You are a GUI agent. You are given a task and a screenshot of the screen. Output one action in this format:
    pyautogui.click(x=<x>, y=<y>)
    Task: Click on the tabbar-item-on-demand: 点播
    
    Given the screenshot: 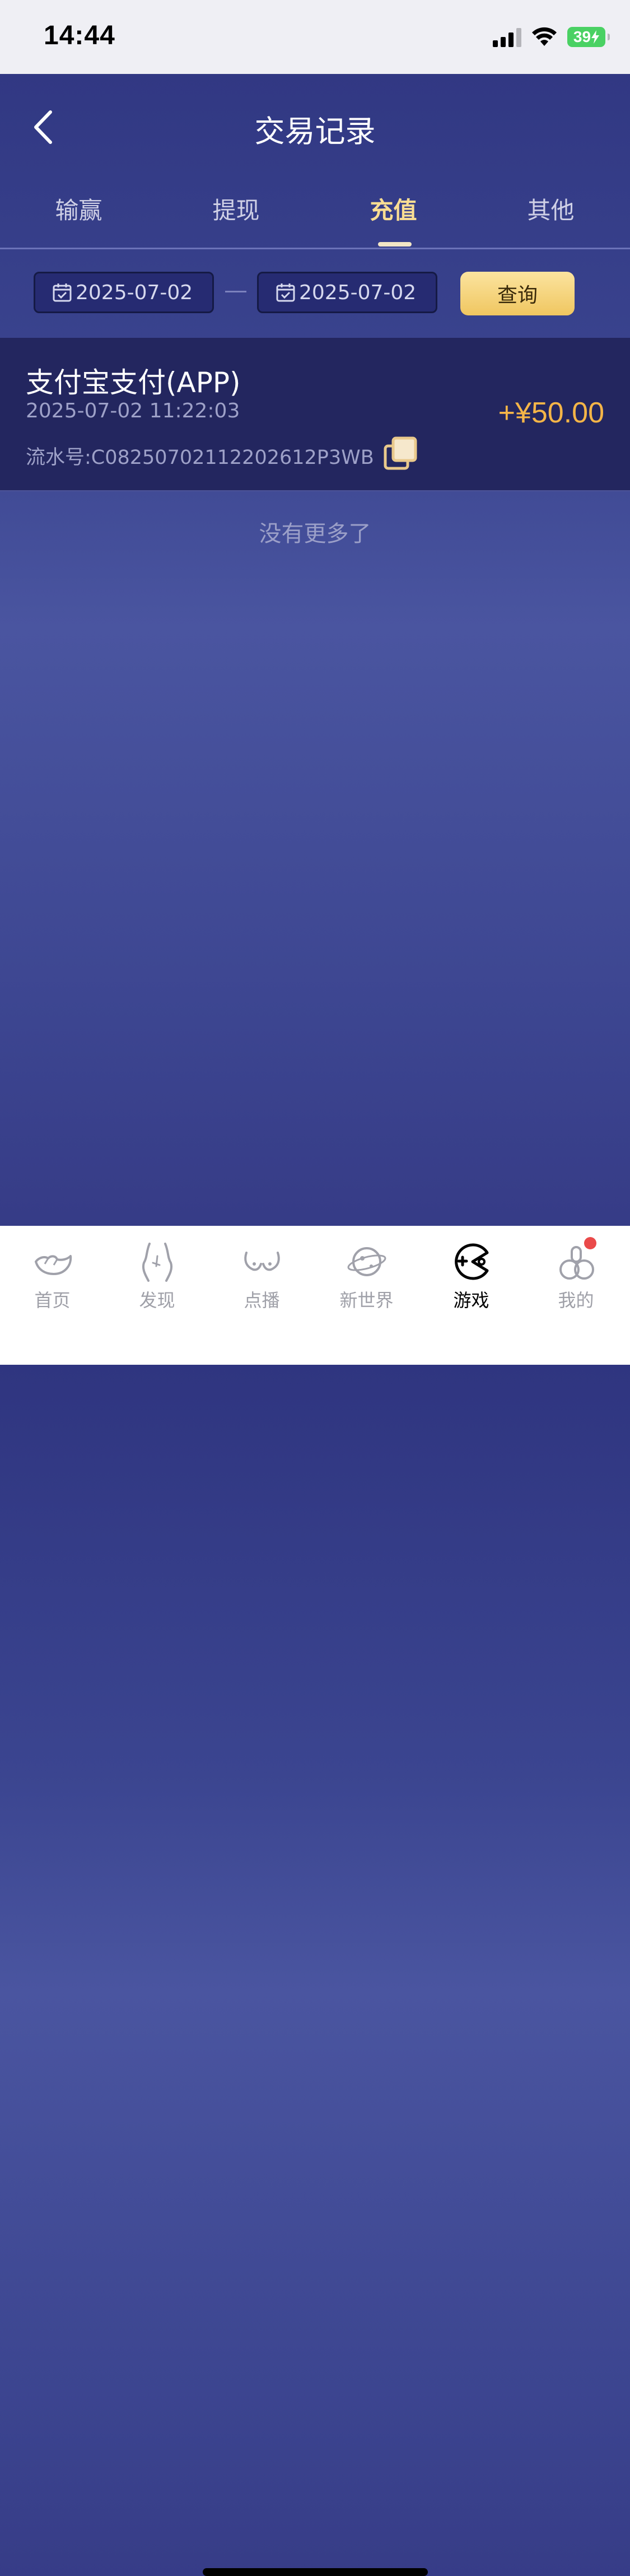 What is the action you would take?
    pyautogui.click(x=262, y=1276)
    